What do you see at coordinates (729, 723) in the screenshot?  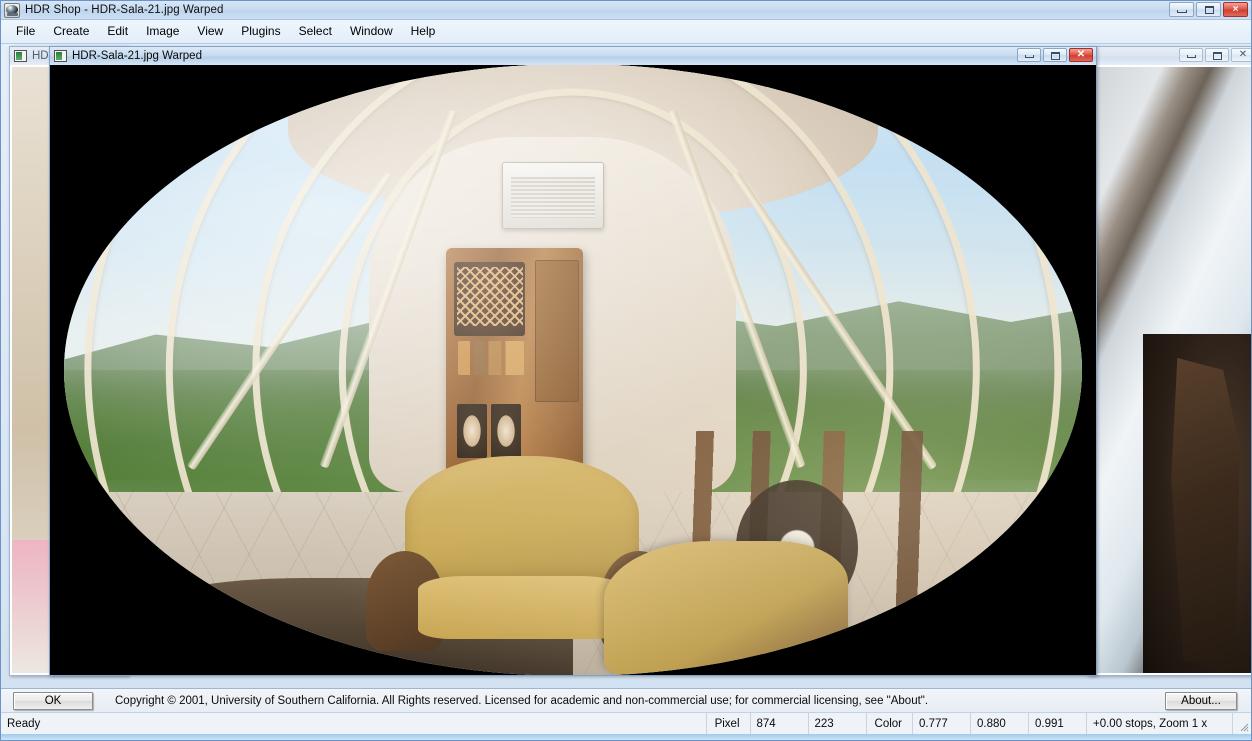 I see `status-pixel-label: Pixel` at bounding box center [729, 723].